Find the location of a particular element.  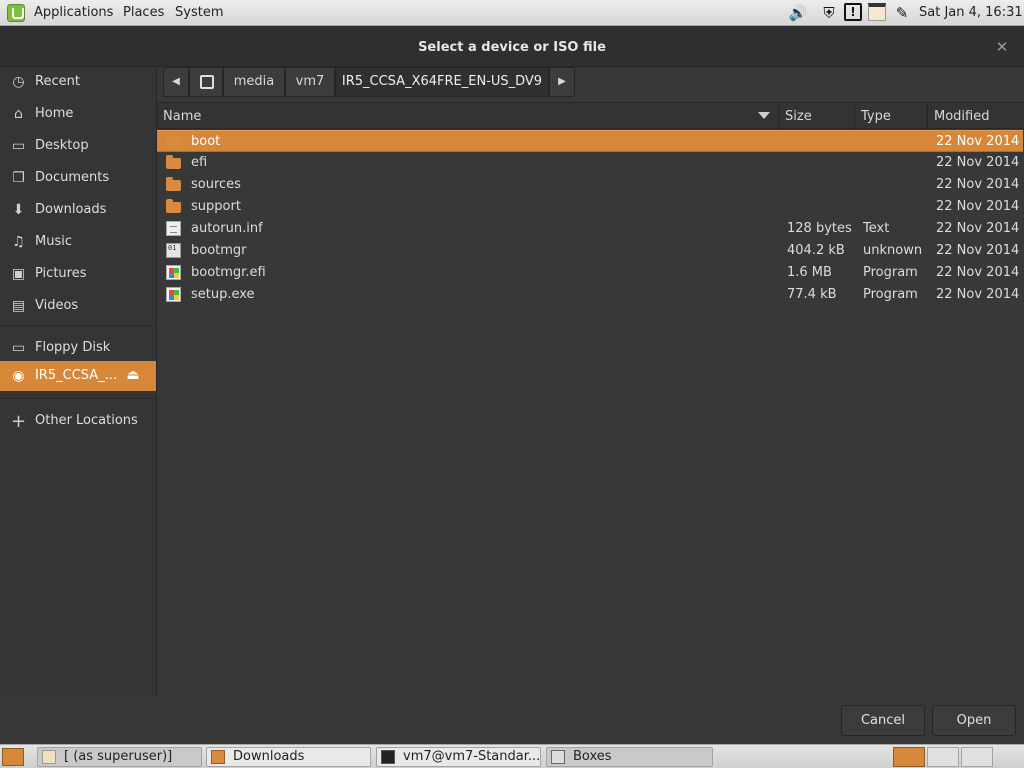

file-name: bootmgr.efi is located at coordinates (228, 272).